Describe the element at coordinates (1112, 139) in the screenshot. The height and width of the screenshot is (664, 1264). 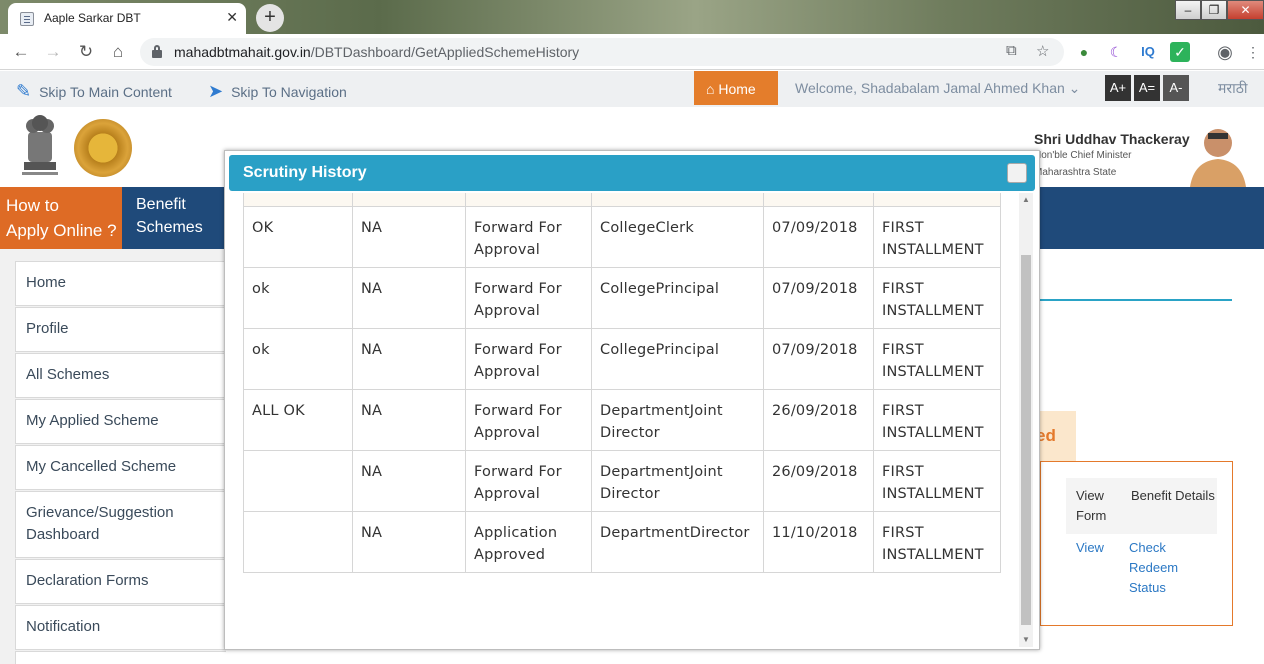
I see `cm-name: Shri Uddhav Thackeray` at that location.